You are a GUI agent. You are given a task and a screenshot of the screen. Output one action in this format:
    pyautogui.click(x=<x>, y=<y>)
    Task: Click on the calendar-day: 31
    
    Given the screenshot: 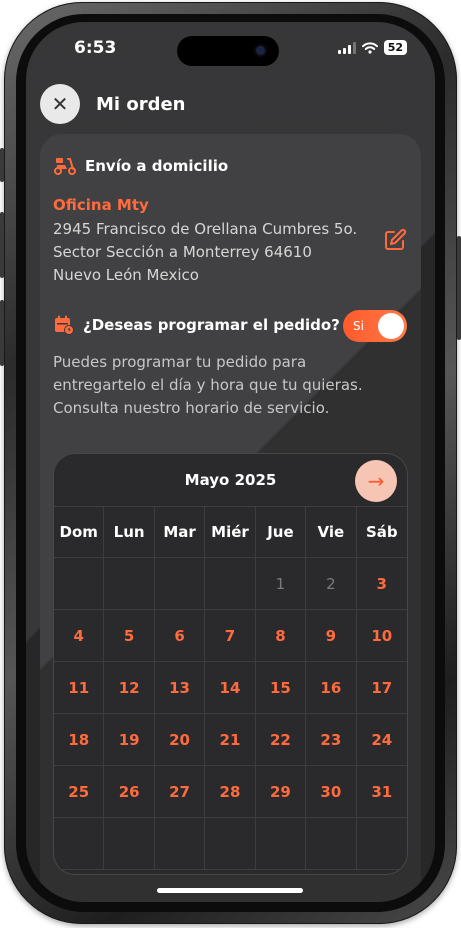 What is the action you would take?
    pyautogui.click(x=381, y=792)
    